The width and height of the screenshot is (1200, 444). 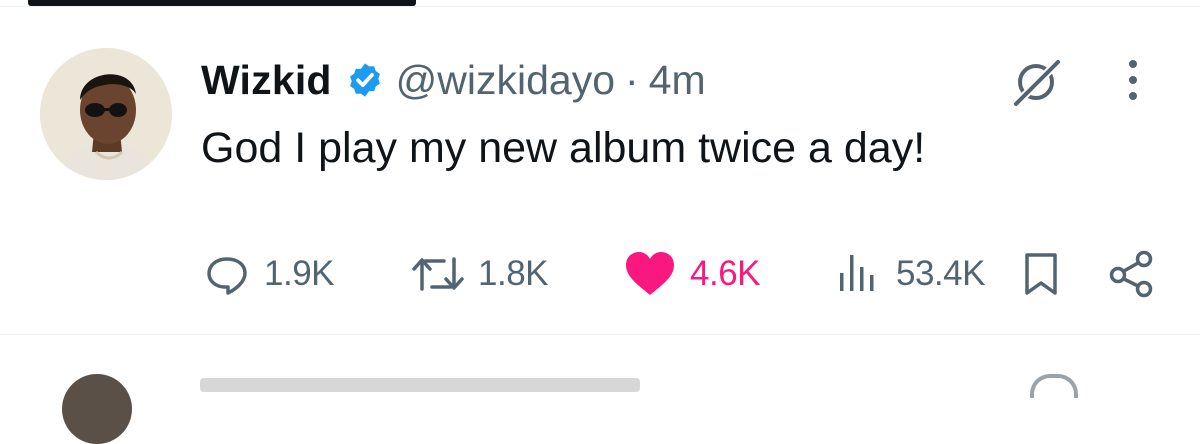 What do you see at coordinates (364, 80) in the screenshot?
I see `verified-badge-icon` at bounding box center [364, 80].